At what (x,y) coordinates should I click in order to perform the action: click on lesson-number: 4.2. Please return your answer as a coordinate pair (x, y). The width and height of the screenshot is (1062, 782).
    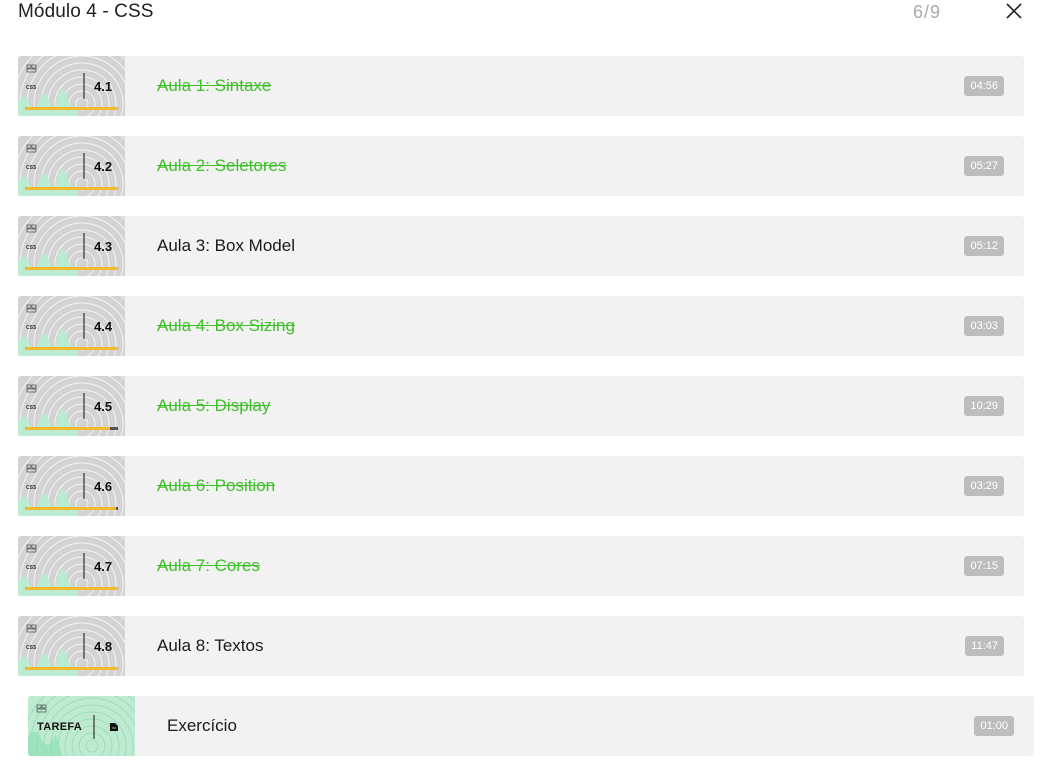
    Looking at the image, I should click on (103, 166).